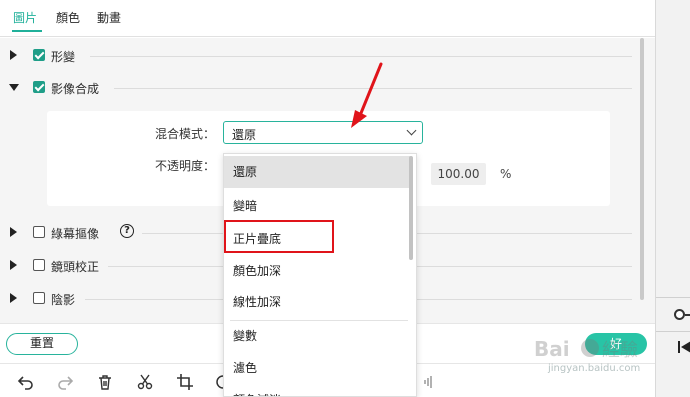 The height and width of the screenshot is (397, 690). What do you see at coordinates (616, 344) in the screenshot?
I see `ok-button: 好` at bounding box center [616, 344].